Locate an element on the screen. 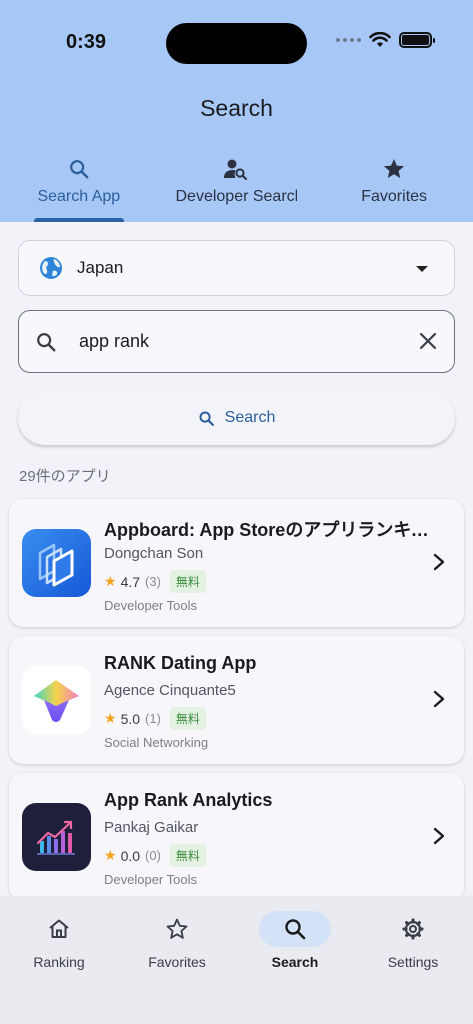 The width and height of the screenshot is (473, 1024). search-input is located at coordinates (239, 341).